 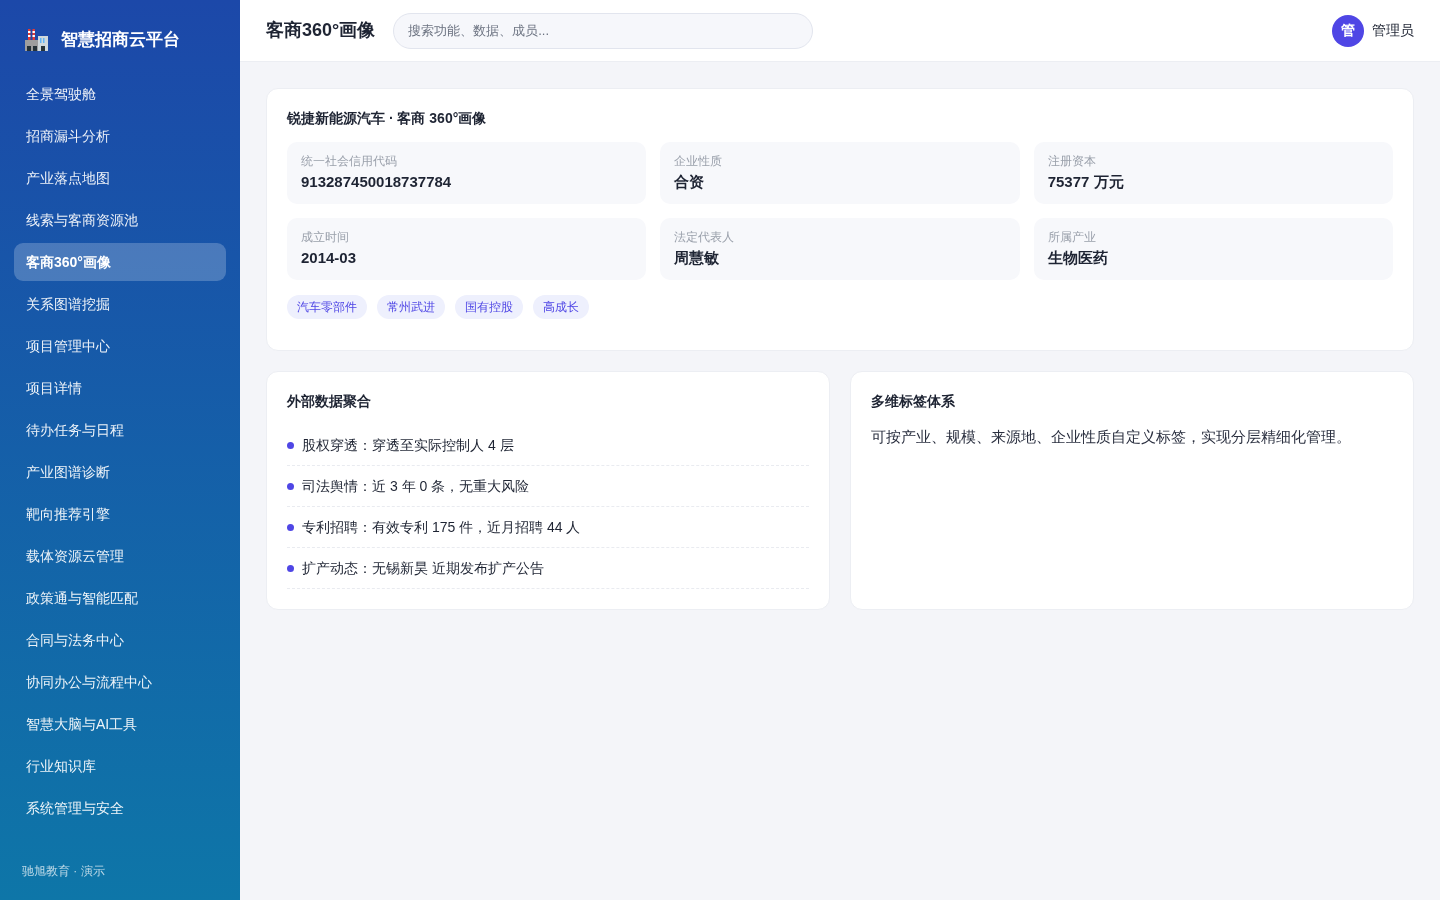 What do you see at coordinates (120, 220) in the screenshot?
I see `sidebar-item: 线索与客商资源池` at bounding box center [120, 220].